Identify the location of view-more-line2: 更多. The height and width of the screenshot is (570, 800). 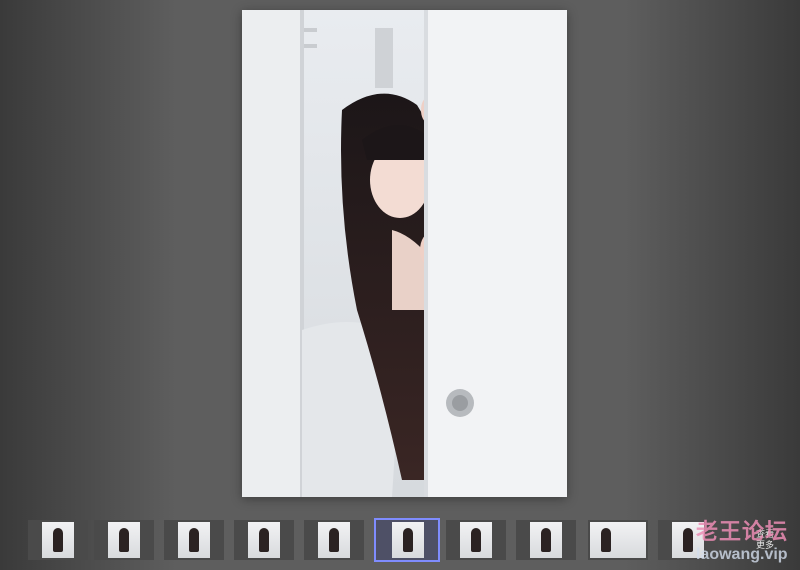
(764, 545).